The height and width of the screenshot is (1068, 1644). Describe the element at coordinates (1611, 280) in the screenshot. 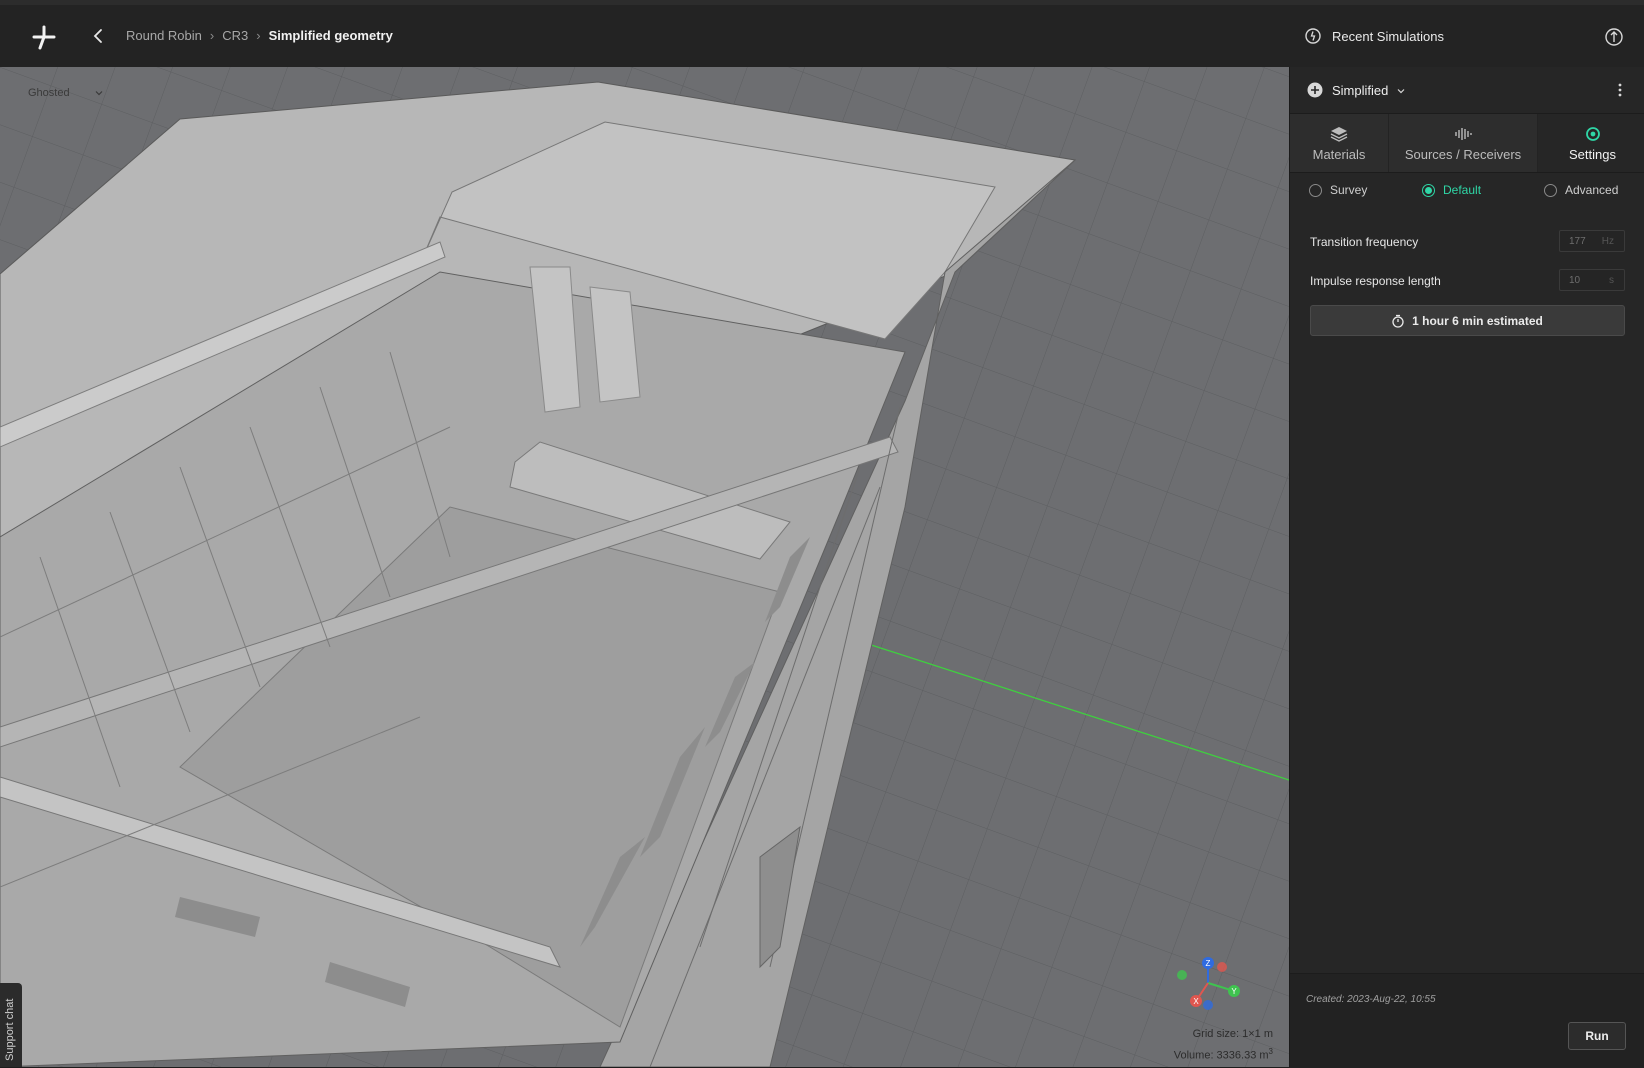

I see `impulse-response-unit: s` at that location.